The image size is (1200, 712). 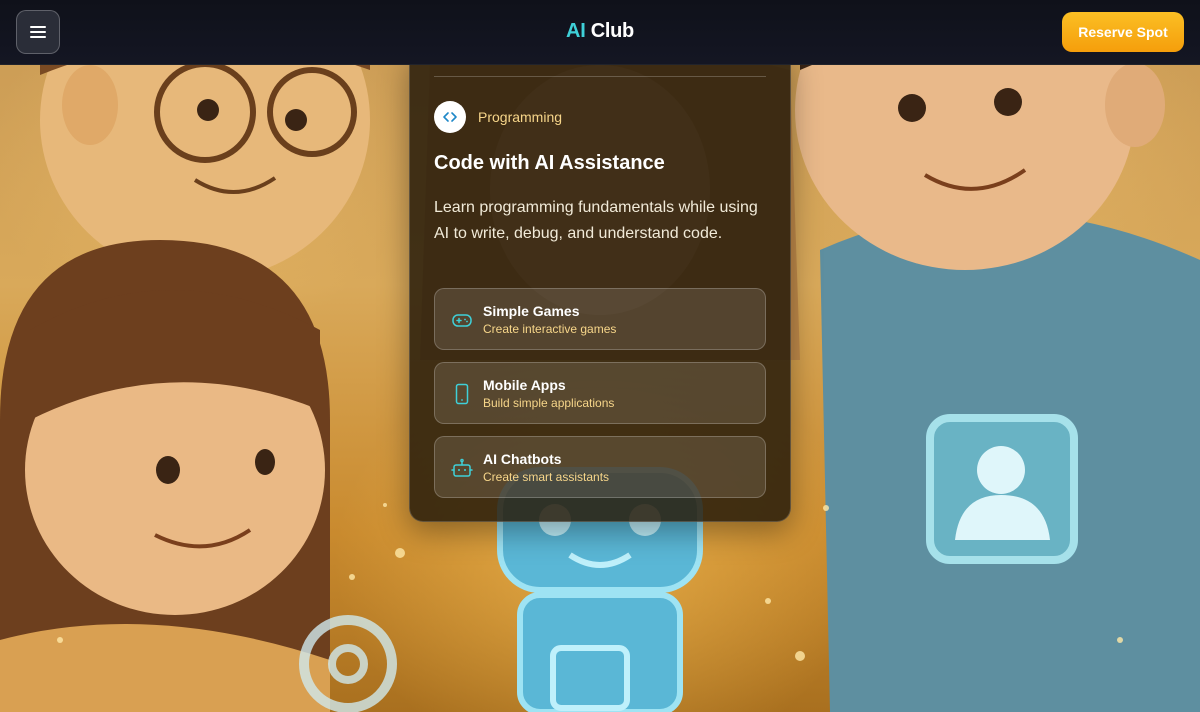 I want to click on smartphone-icon, so click(x=462, y=394).